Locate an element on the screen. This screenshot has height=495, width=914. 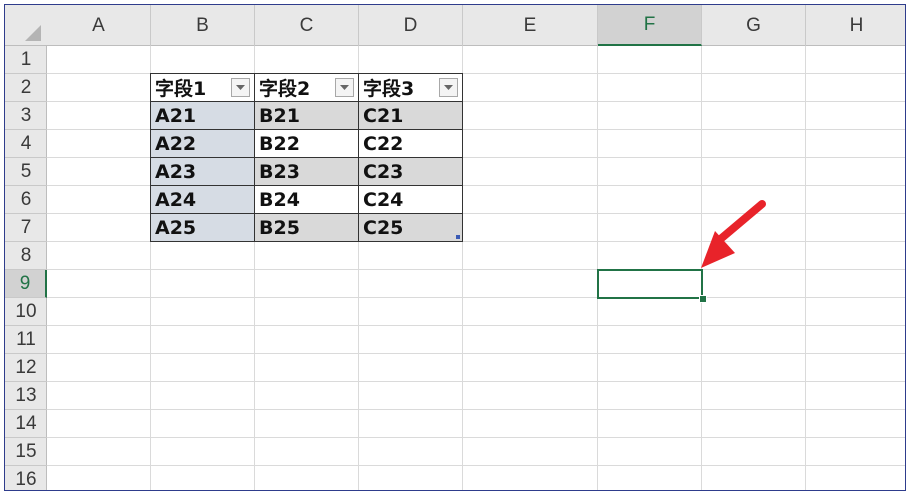
table-cell: C25 is located at coordinates (411, 228).